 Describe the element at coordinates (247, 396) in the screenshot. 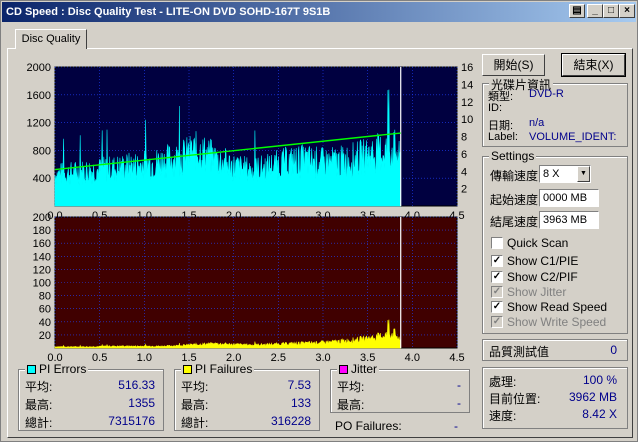

I see `pi-failures-group: PI Failures 平均: 7.53 最高: 133 總計: 316228` at that location.